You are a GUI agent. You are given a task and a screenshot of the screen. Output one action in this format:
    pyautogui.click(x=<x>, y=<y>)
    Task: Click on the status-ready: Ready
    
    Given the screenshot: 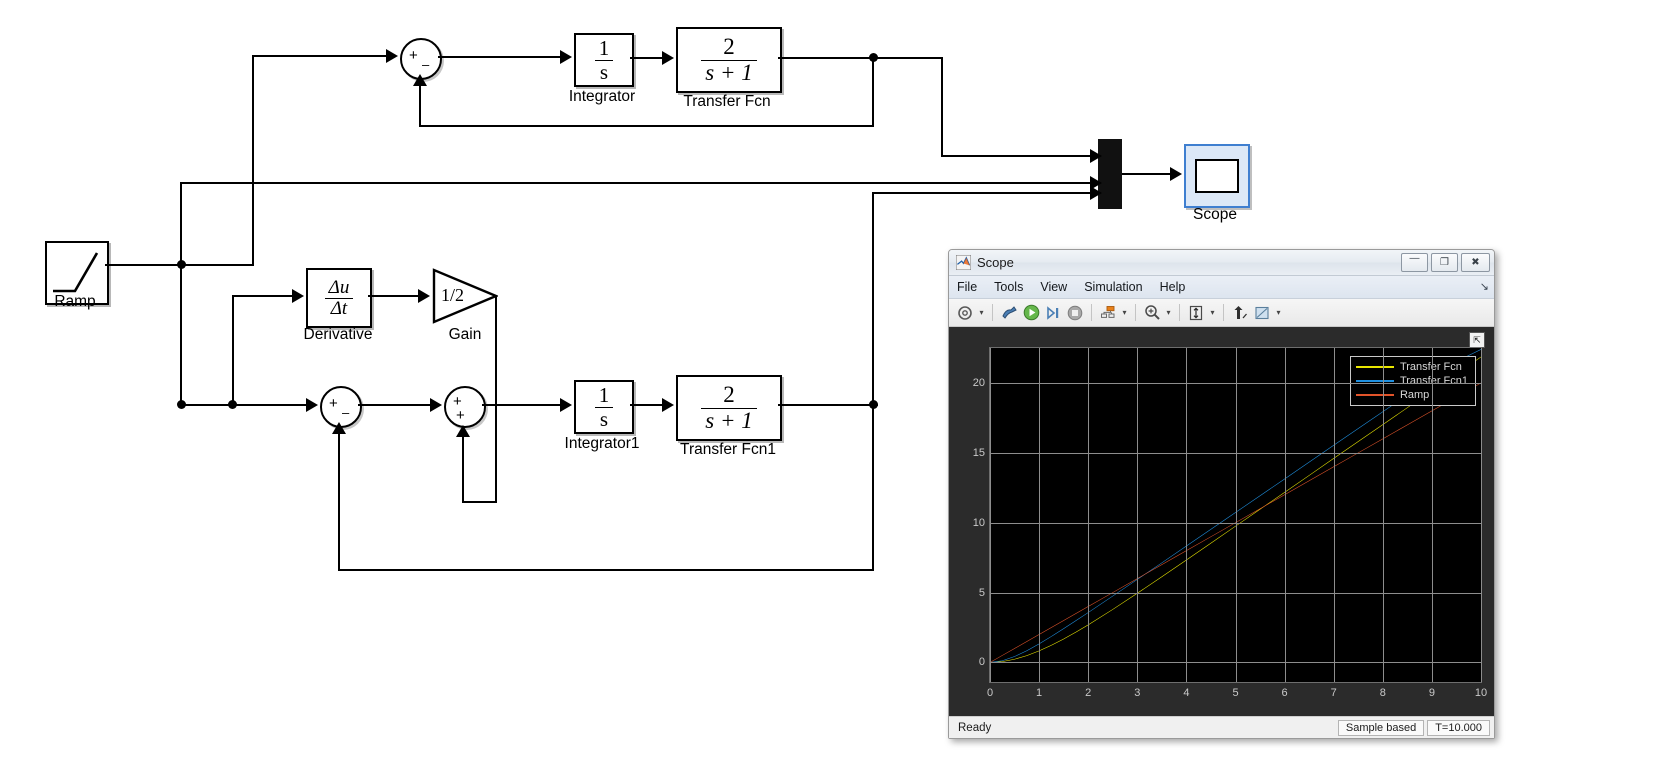 What is the action you would take?
    pyautogui.click(x=975, y=727)
    